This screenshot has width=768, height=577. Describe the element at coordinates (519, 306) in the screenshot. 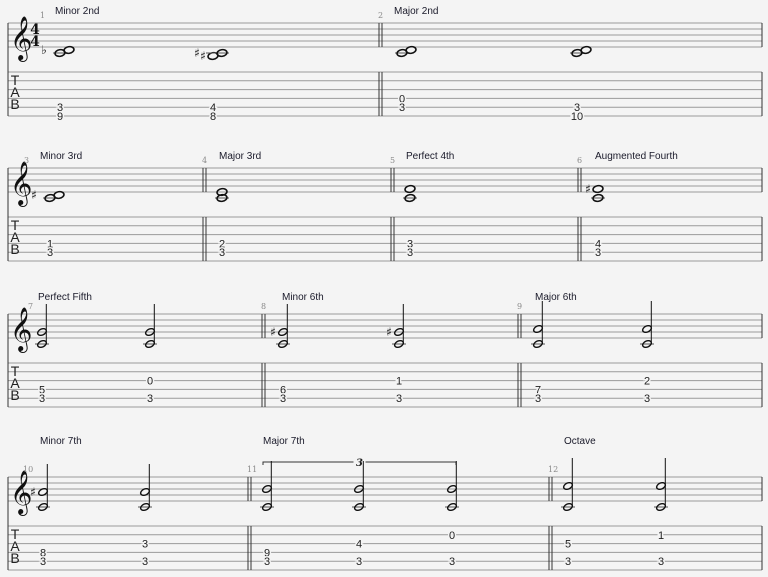

I see `measure-number: 9` at that location.